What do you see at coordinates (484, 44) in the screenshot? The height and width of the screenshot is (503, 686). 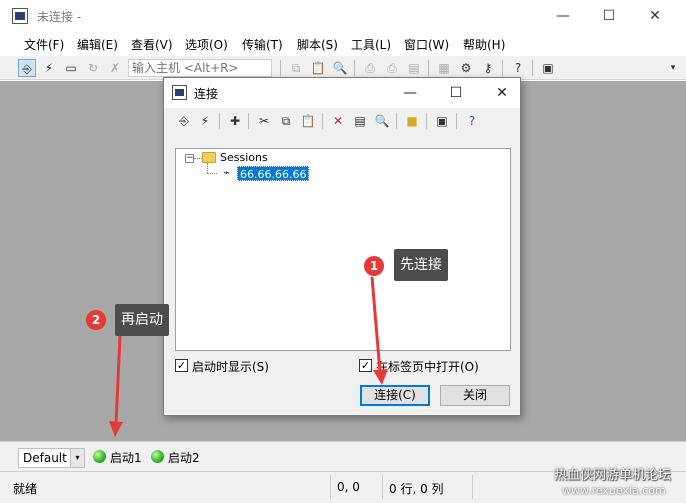 I see `menu-help: 帮助(H)` at bounding box center [484, 44].